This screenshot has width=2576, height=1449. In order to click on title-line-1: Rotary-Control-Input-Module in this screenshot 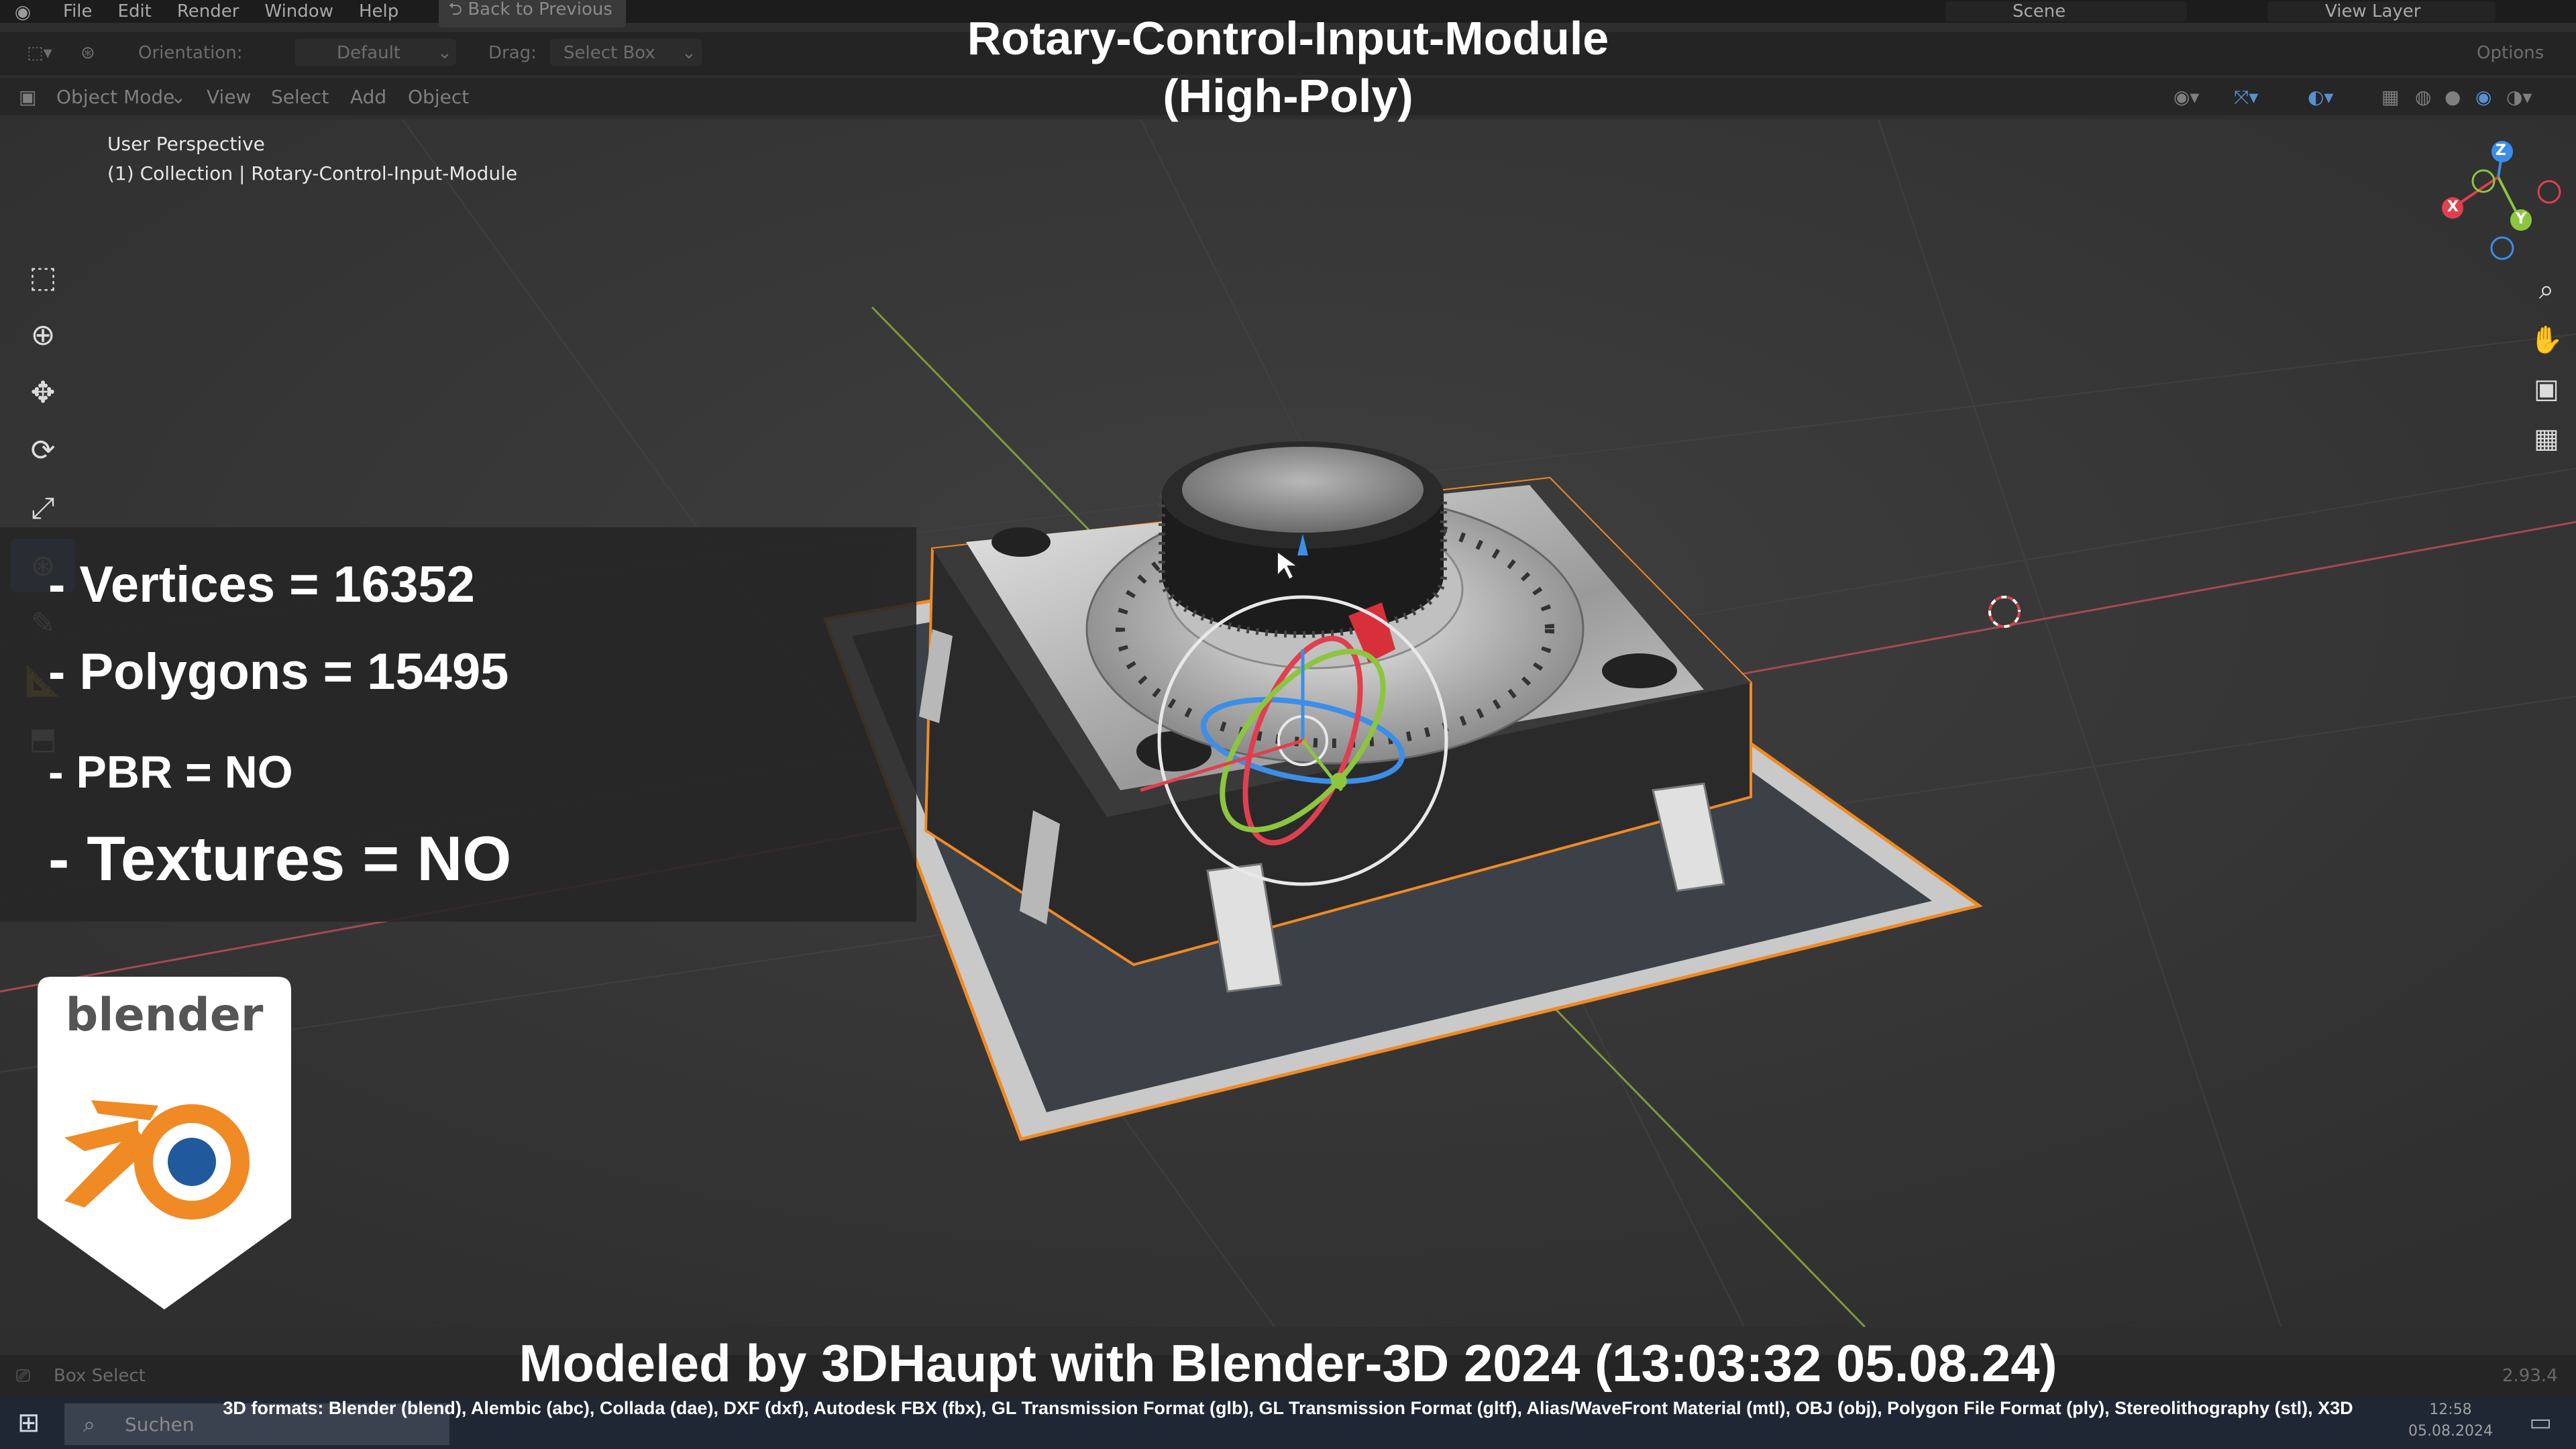, I will do `click(1288, 38)`.